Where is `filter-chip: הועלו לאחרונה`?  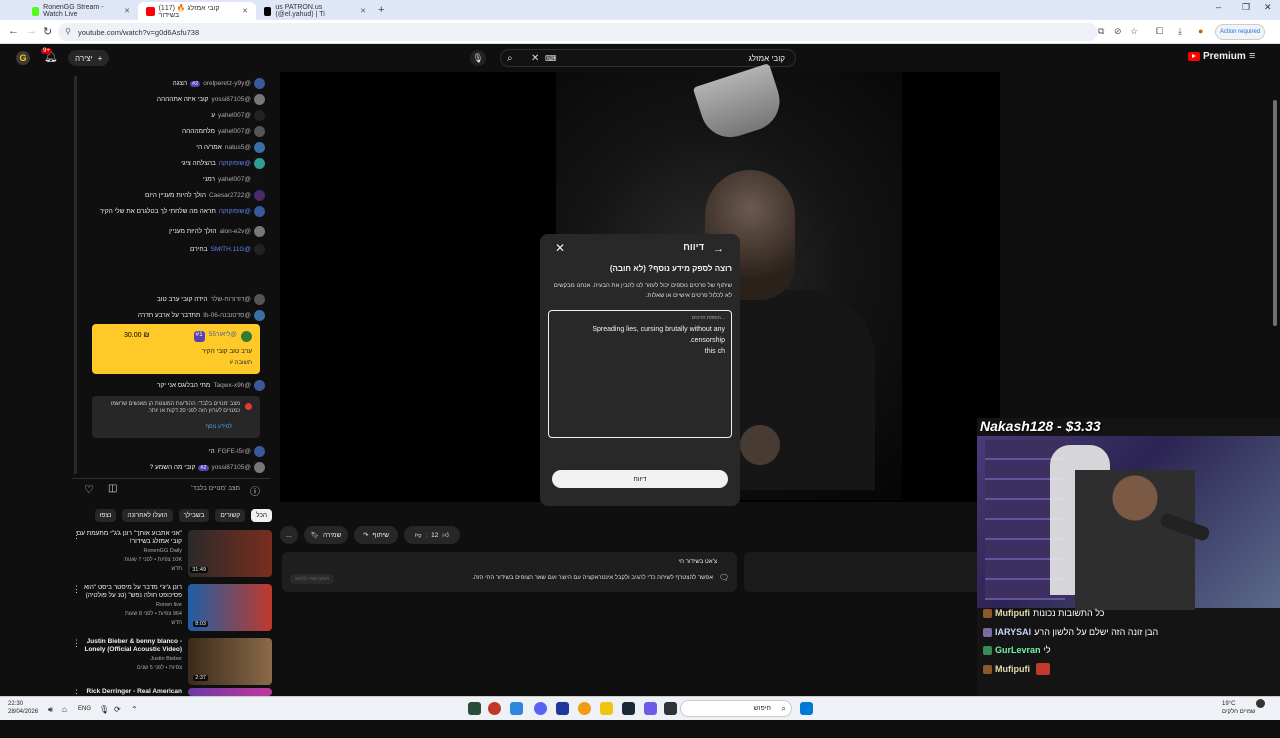 filter-chip: הועלו לאחרונה is located at coordinates (147, 515).